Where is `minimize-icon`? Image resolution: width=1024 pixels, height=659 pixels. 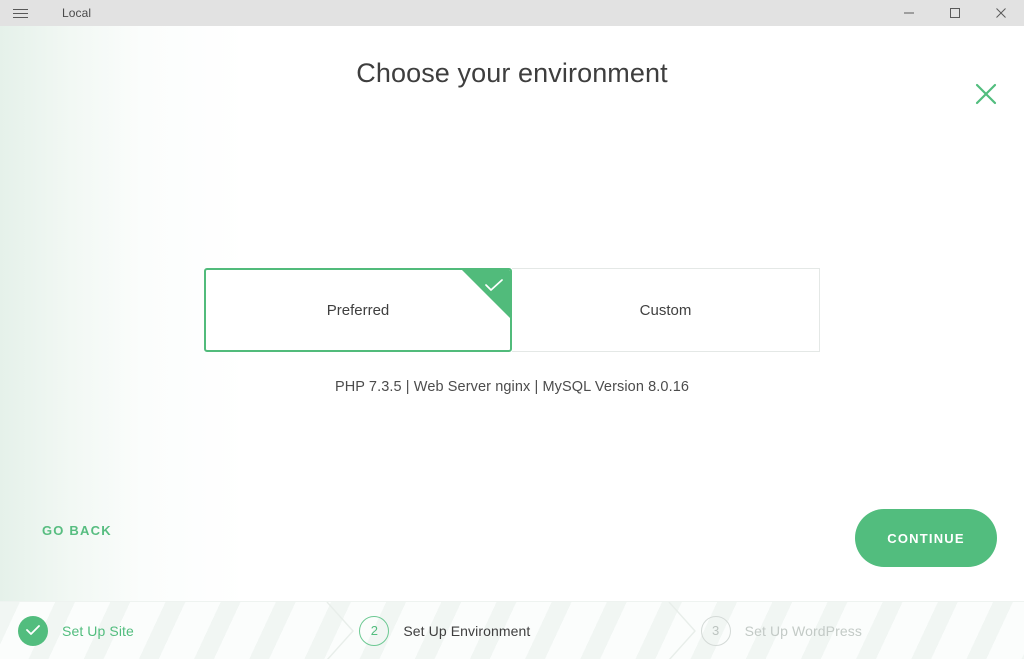 minimize-icon is located at coordinates (909, 13).